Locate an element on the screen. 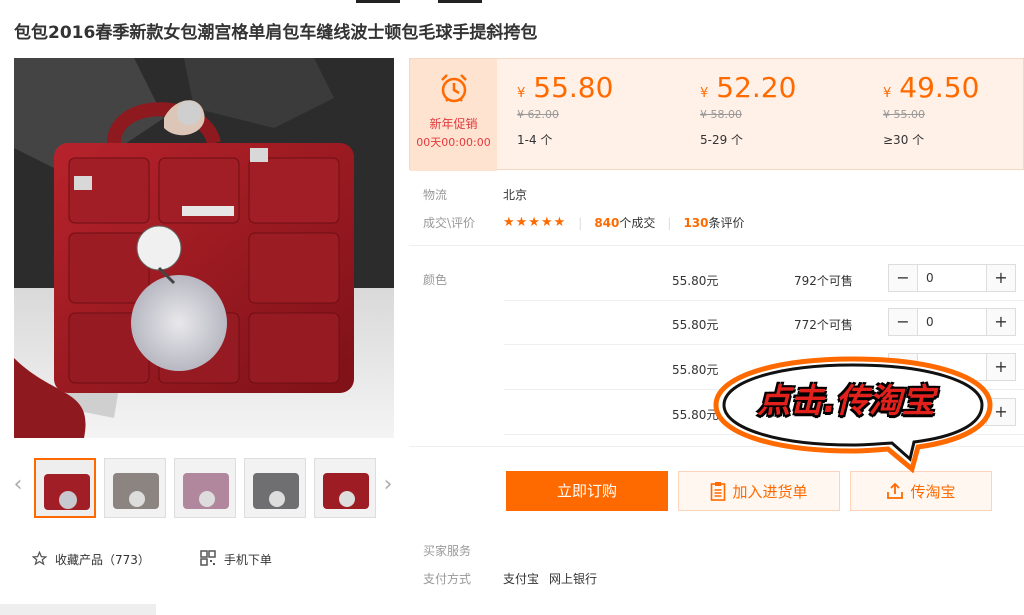 This screenshot has width=1024, height=615. promo-box: 新年促销 00天00:00:00 is located at coordinates (453, 115).